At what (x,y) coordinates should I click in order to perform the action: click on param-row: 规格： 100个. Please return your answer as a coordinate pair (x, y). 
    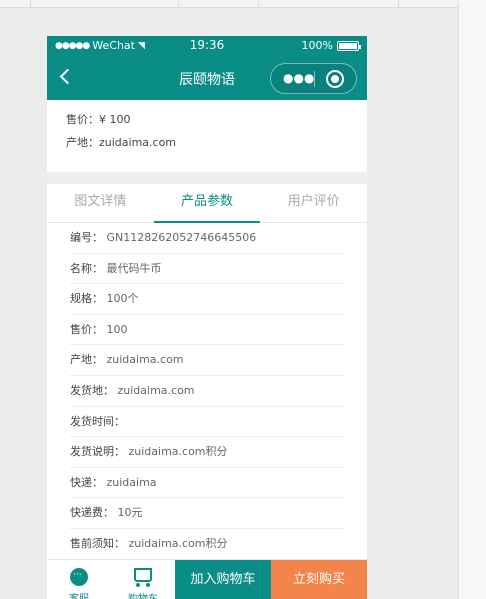
    Looking at the image, I should click on (207, 299).